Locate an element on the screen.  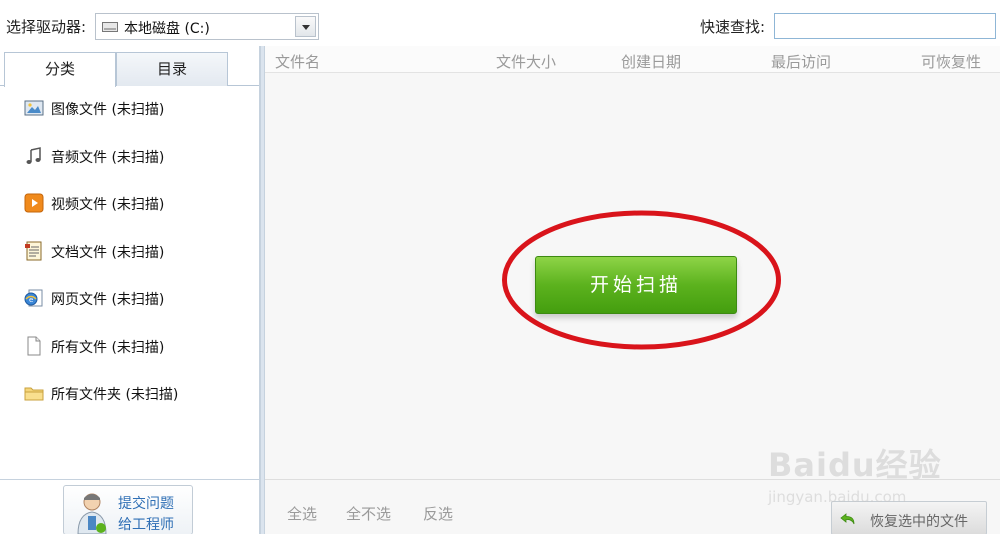
column-header-size: 文件大小 is located at coordinates (526, 61).